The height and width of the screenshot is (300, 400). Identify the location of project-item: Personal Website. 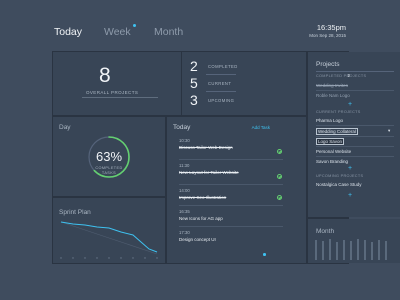
(333, 151).